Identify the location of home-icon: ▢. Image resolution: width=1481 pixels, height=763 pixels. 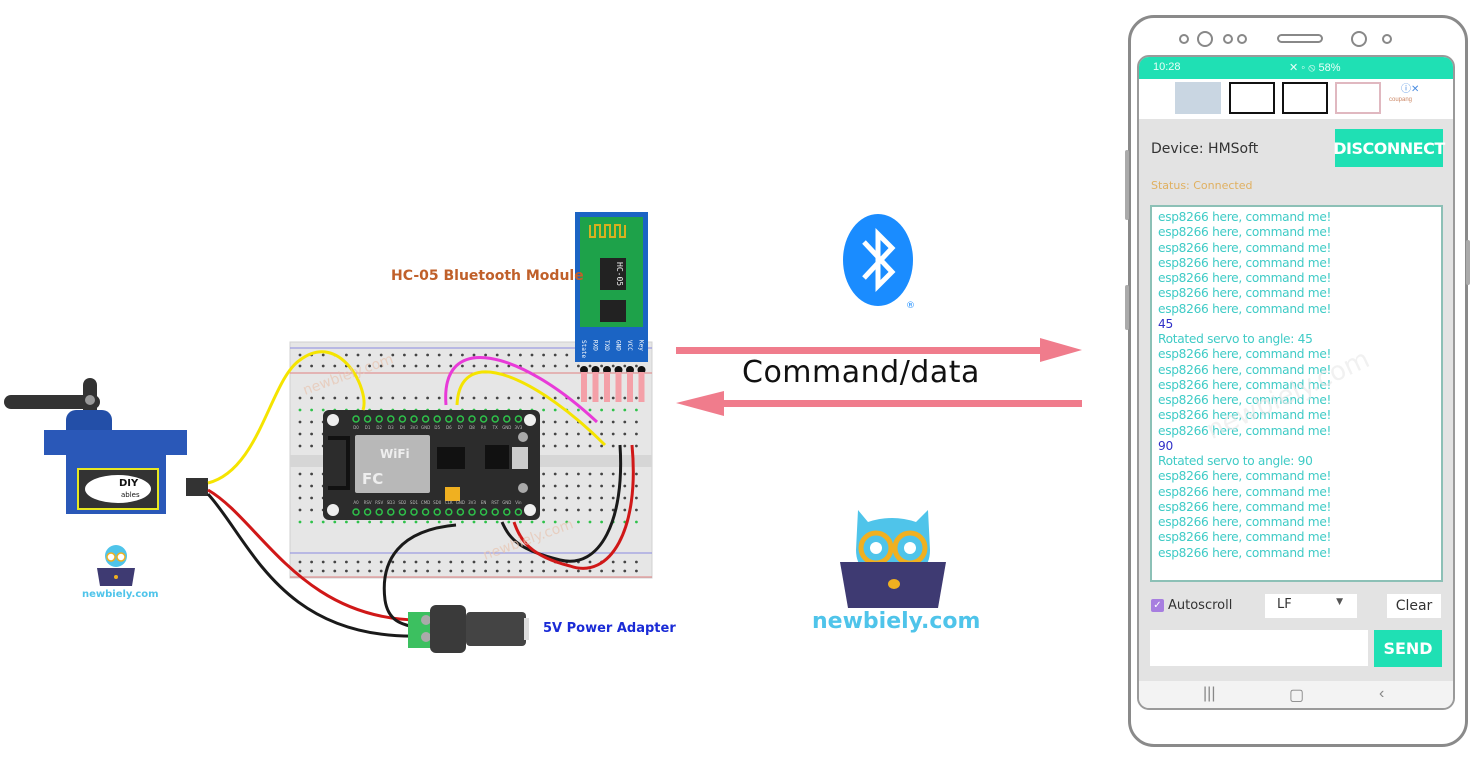
(1296, 695).